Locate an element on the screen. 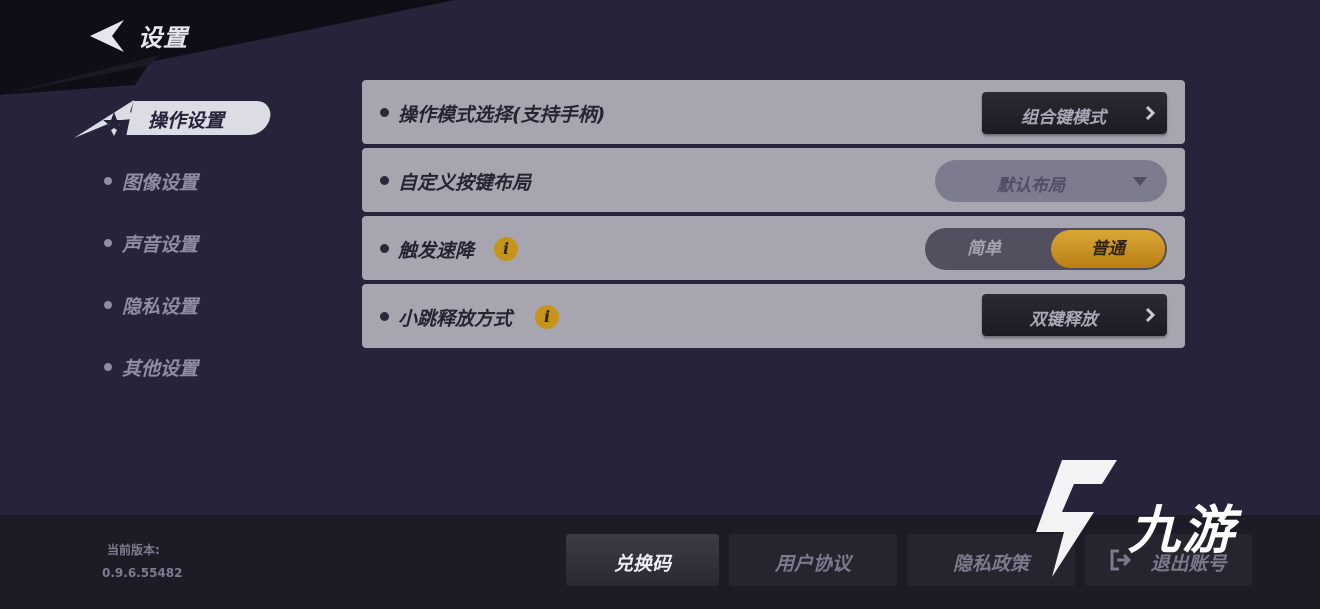 The image size is (1320, 609). redeem-code-button: 兑换码 is located at coordinates (642, 560).